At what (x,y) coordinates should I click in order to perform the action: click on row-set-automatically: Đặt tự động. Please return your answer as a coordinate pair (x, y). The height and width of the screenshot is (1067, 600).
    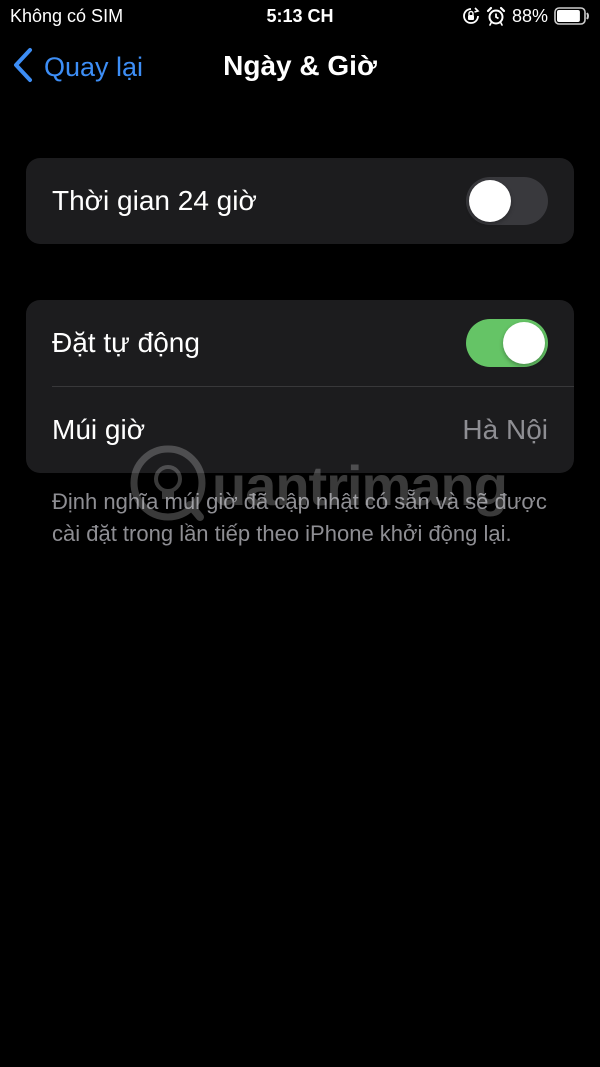
    Looking at the image, I should click on (300, 343).